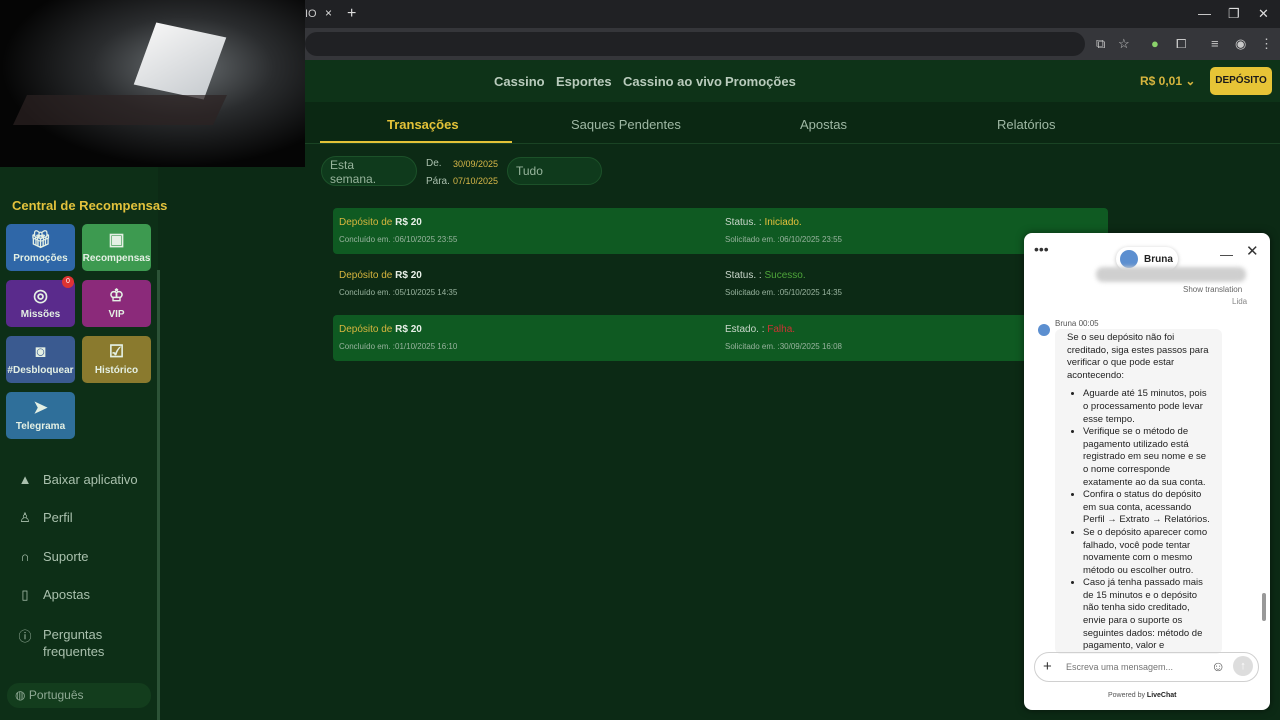 This screenshot has height=720, width=1280. I want to click on agent-name: Bruna, so click(1158, 259).